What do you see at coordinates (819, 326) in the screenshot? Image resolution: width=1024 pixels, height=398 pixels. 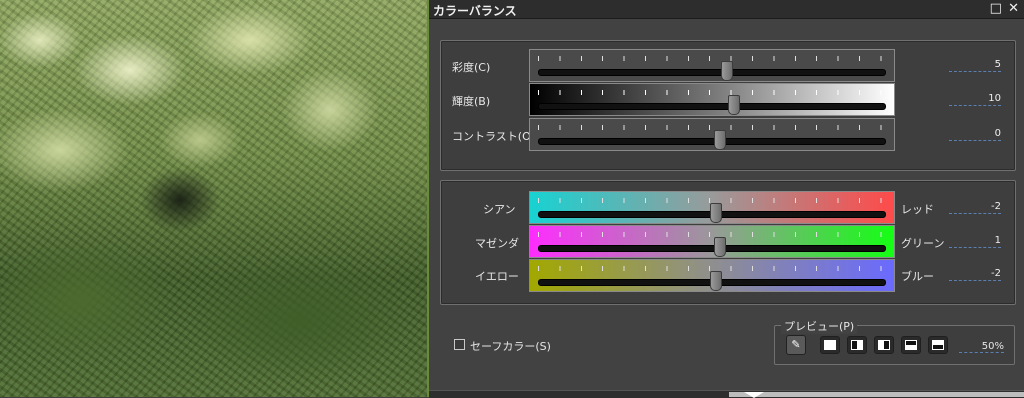 I see `preview-label: プレビュー(P)` at bounding box center [819, 326].